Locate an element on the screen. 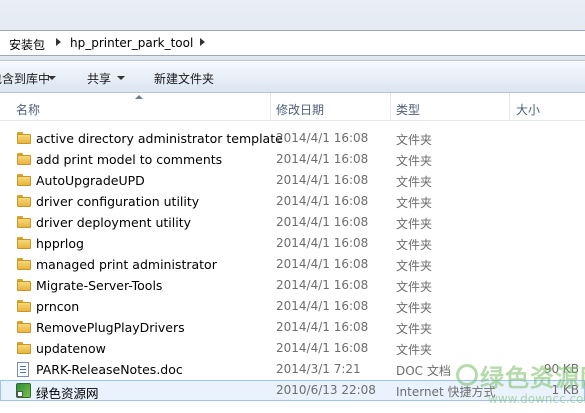 Image resolution: width=585 pixels, height=413 pixels. file-name: Migrate-Server-Tools is located at coordinates (99, 285).